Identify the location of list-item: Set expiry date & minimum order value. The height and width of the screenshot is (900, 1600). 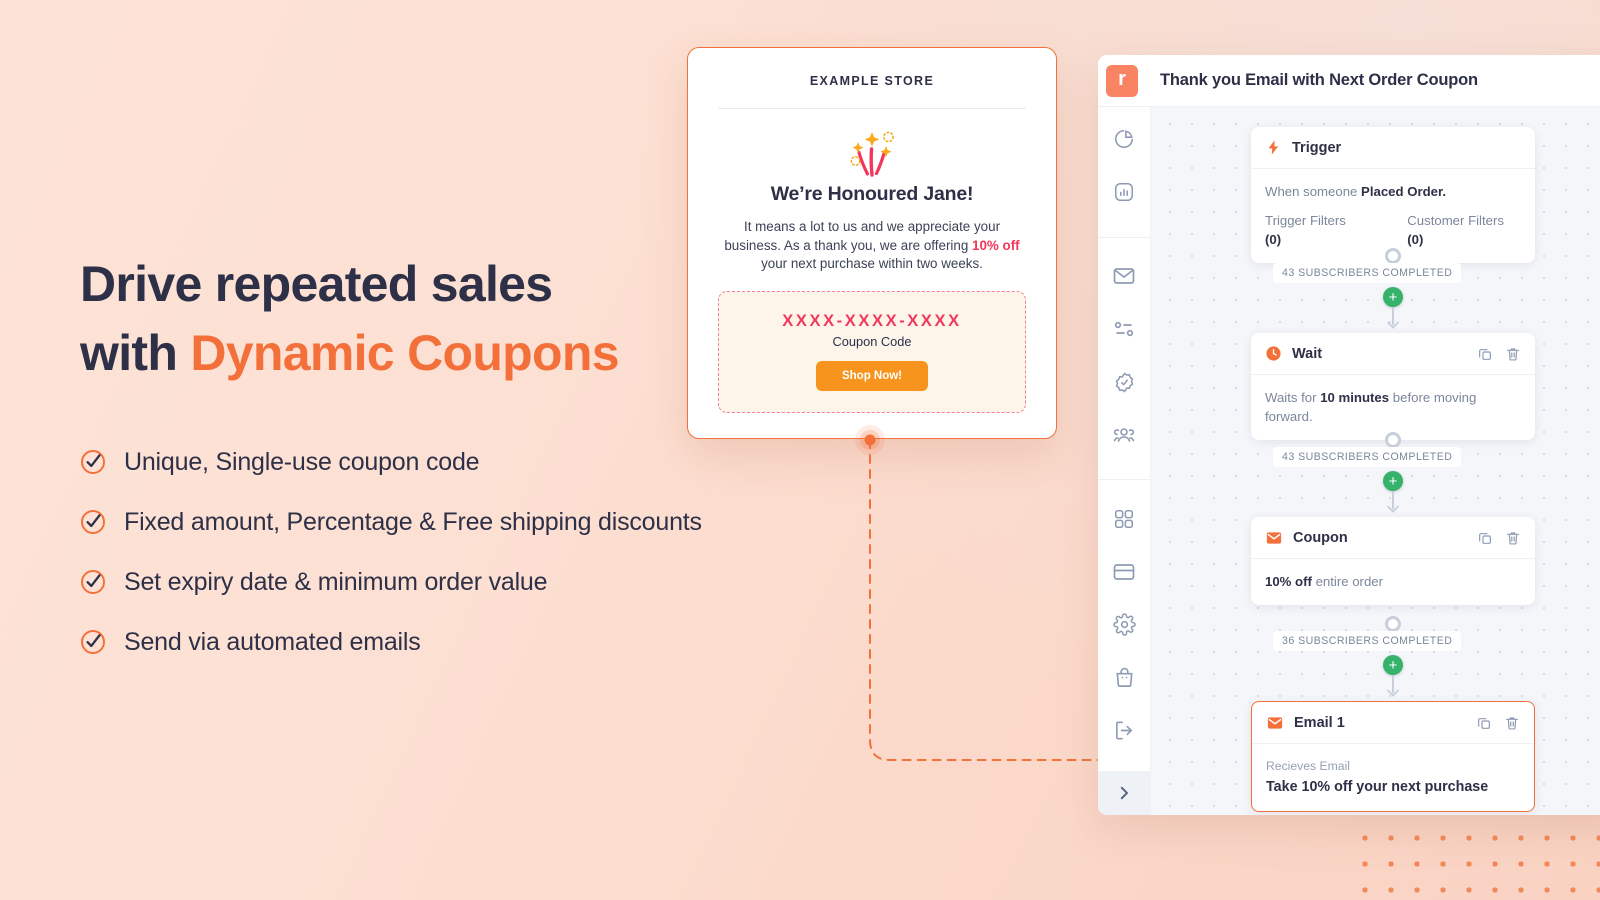
(470, 582).